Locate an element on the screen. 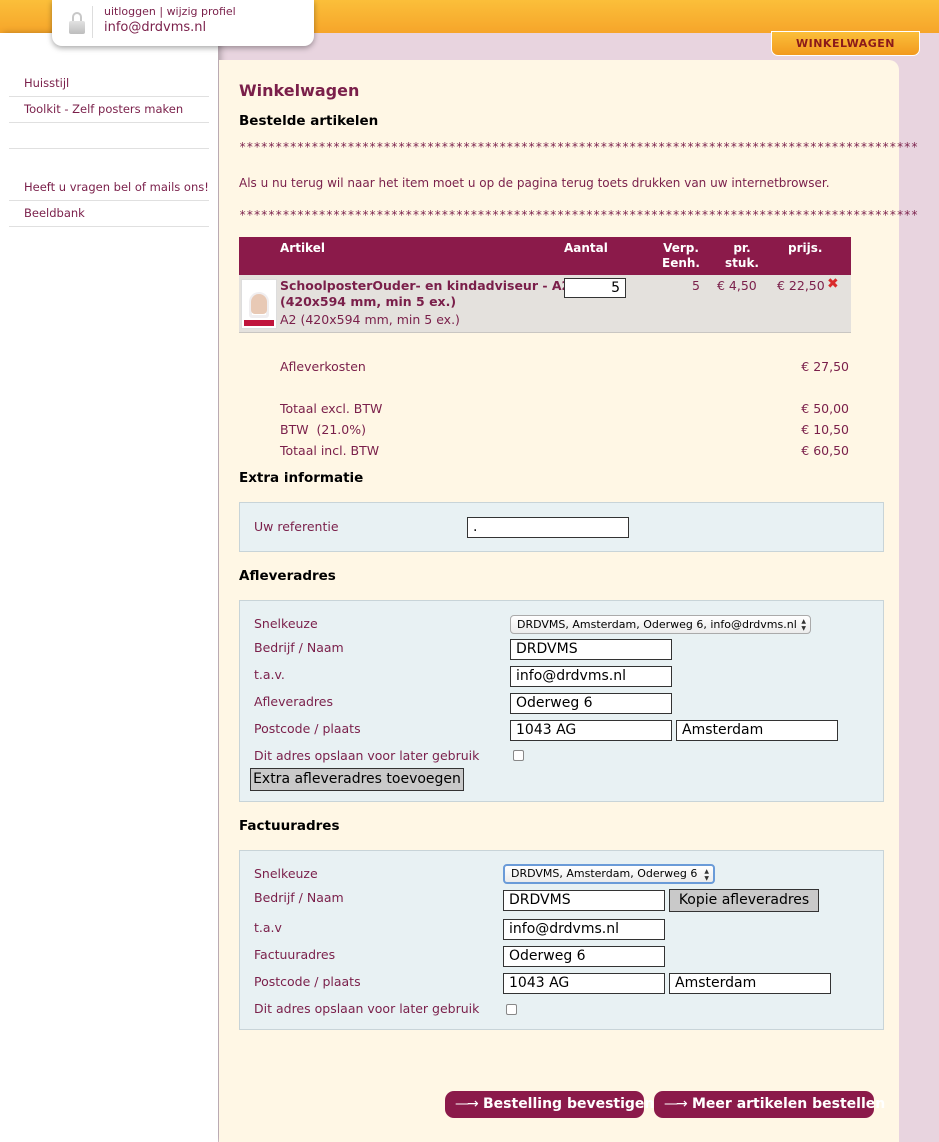  billing-attn-input: info@drdvms.nl is located at coordinates (584, 929).